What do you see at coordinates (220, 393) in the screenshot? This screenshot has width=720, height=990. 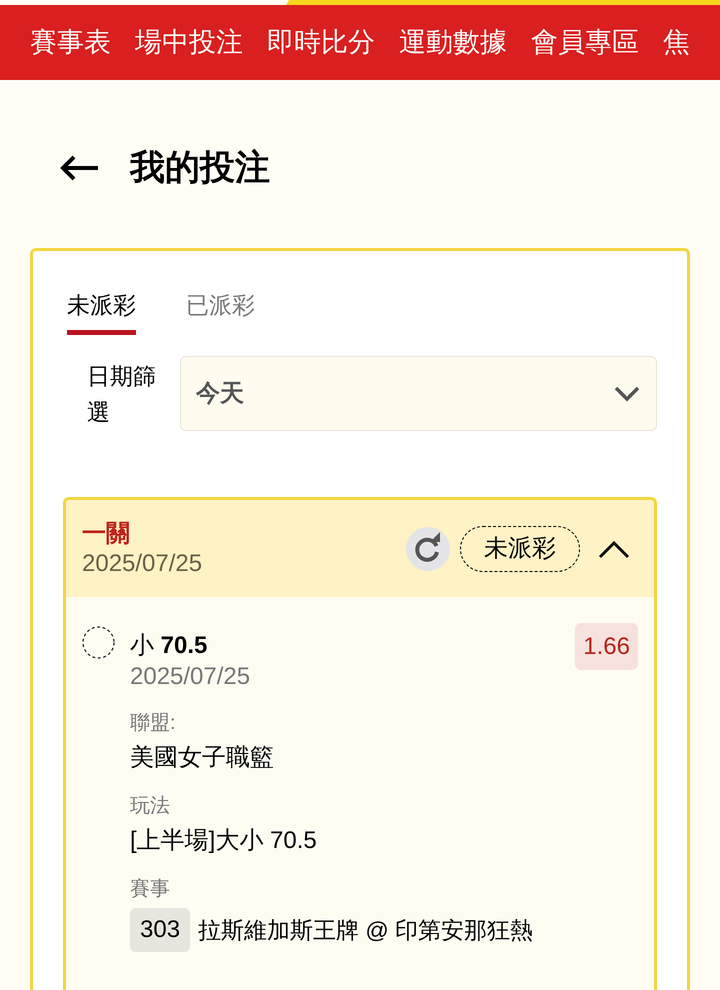 I see `date-select-value: 今天` at bounding box center [220, 393].